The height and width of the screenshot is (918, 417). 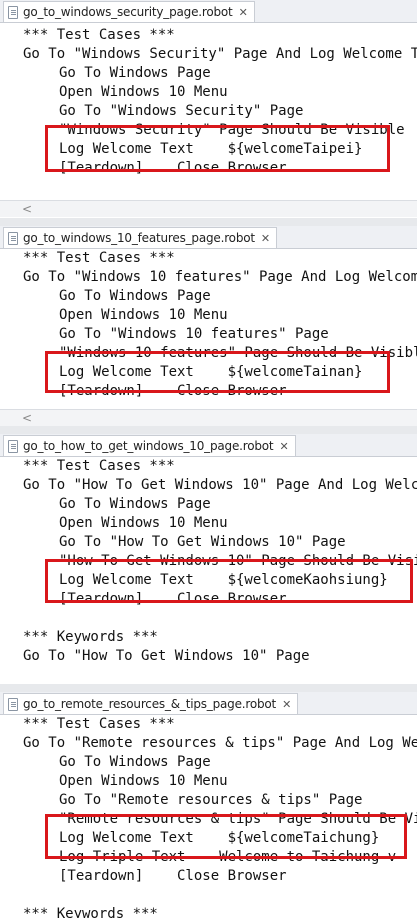 I want to click on tab-bar: go_to_windows_security_page.robot ✕, so click(x=208, y=11).